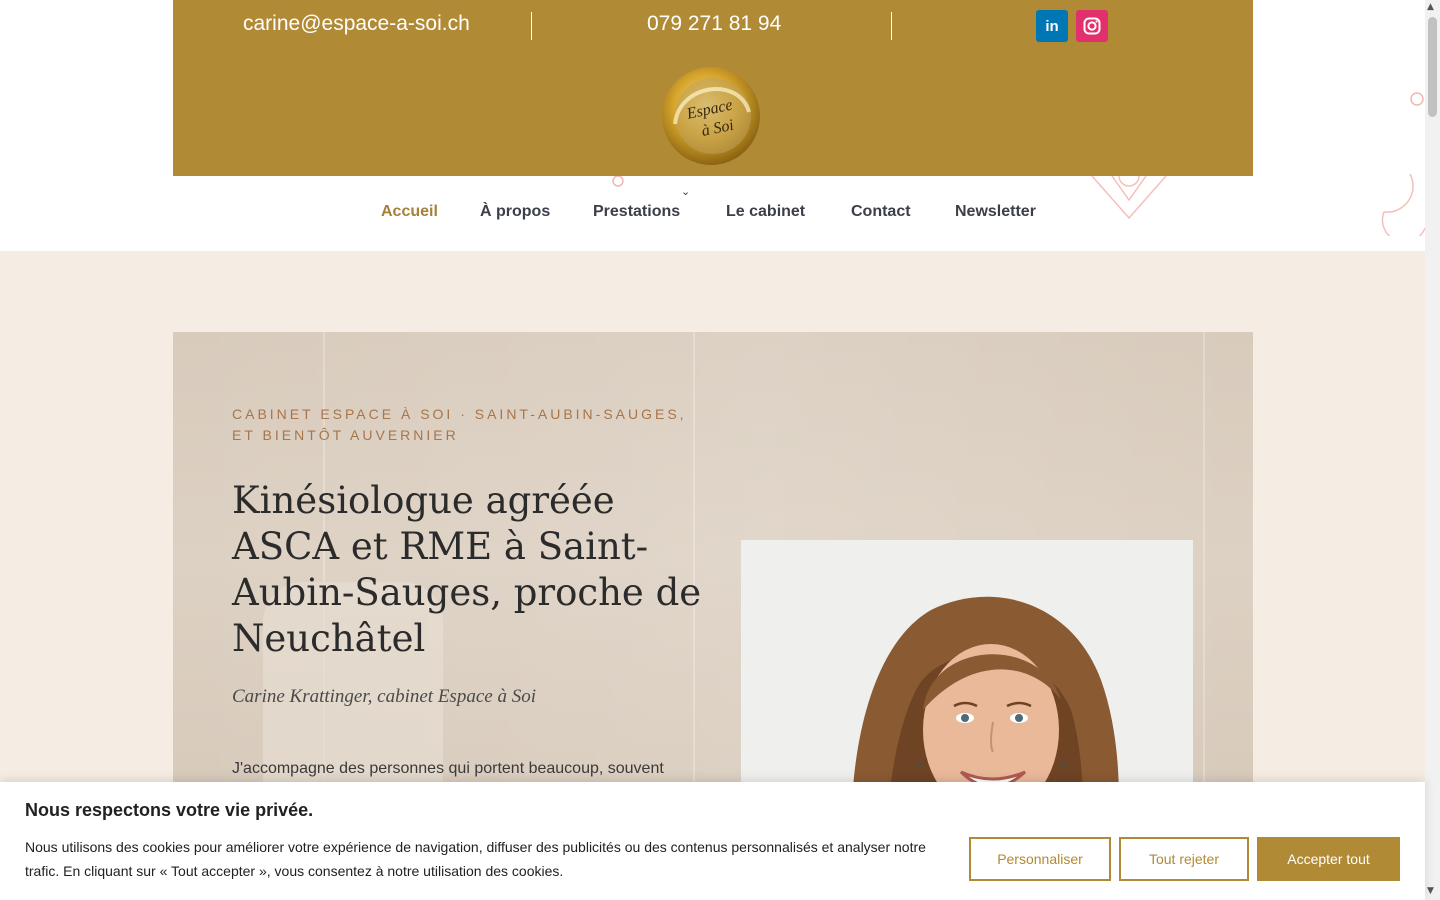  What do you see at coordinates (995, 212) in the screenshot?
I see `nav-item-newsletter: Newsletter` at bounding box center [995, 212].